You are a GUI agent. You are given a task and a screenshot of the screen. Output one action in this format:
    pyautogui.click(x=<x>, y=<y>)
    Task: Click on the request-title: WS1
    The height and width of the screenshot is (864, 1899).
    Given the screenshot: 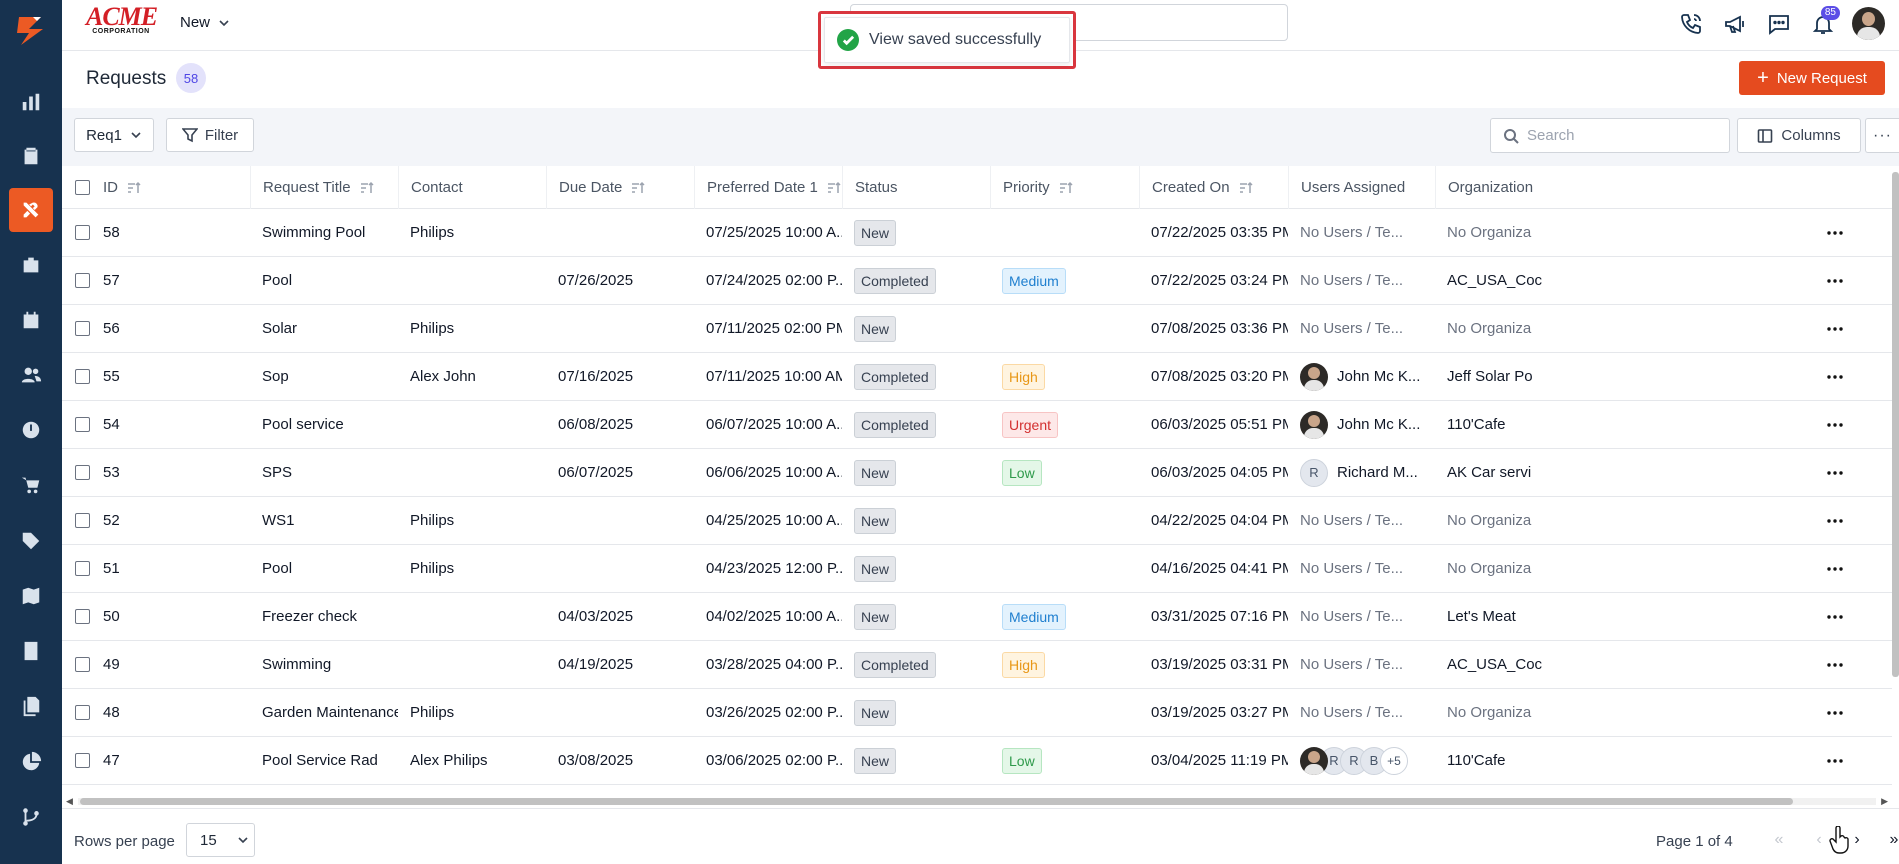 What is the action you would take?
    pyautogui.click(x=278, y=520)
    